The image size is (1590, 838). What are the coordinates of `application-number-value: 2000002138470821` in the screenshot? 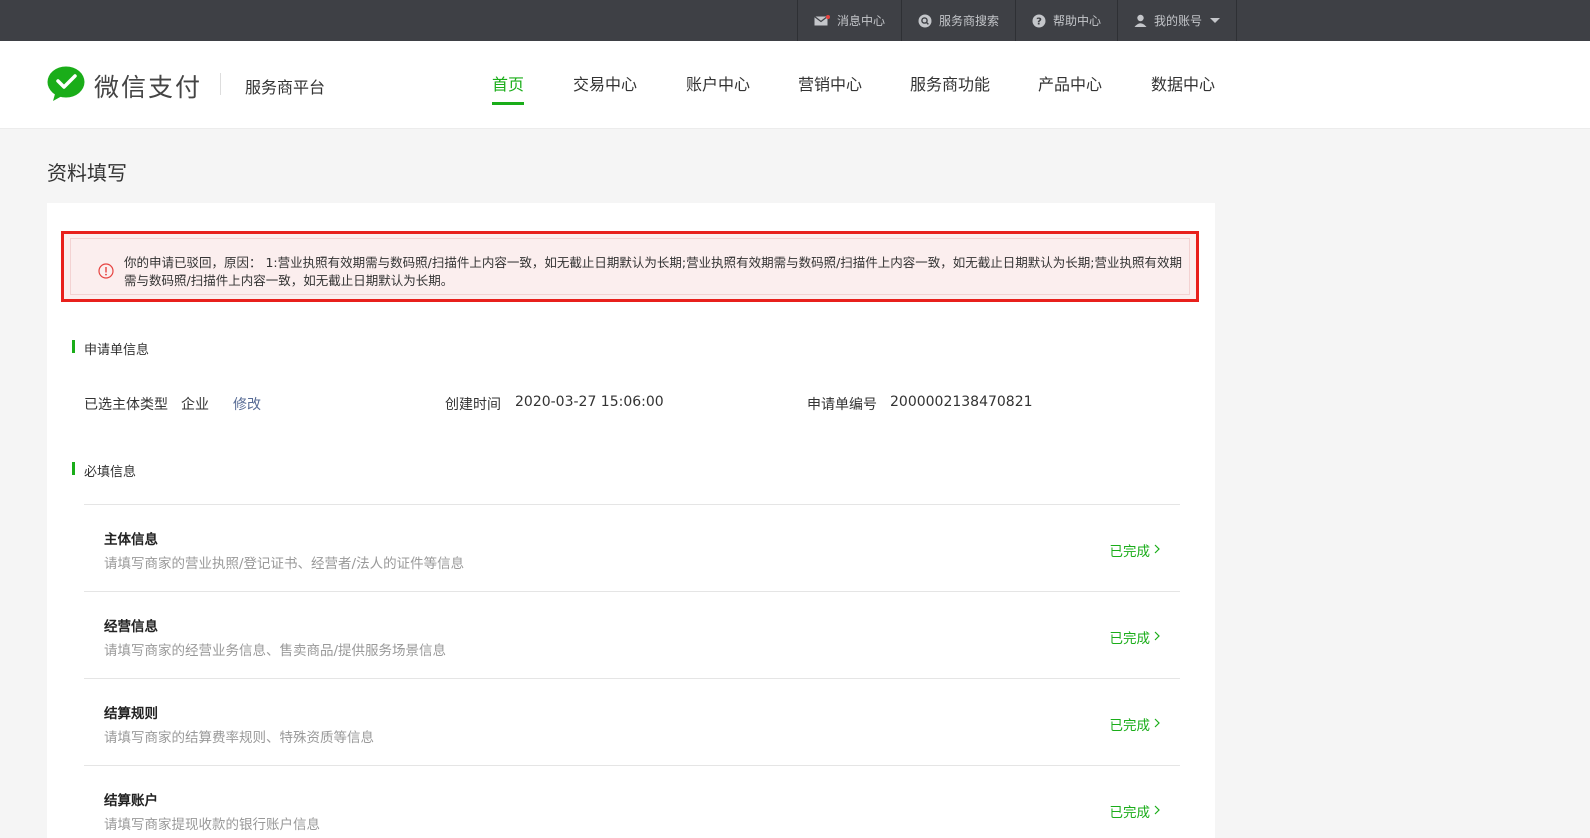 It's located at (961, 402).